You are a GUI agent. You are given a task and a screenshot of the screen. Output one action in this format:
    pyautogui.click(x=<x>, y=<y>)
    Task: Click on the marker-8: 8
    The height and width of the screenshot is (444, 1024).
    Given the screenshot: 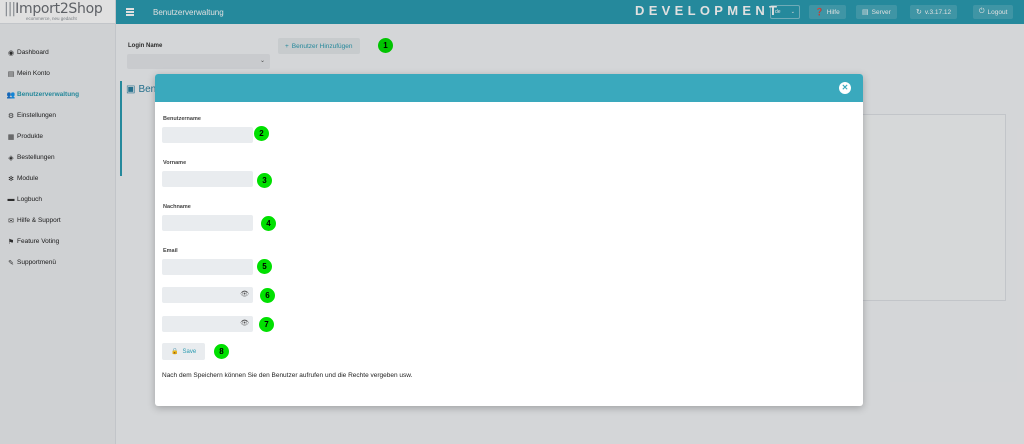 What is the action you would take?
    pyautogui.click(x=221, y=351)
    